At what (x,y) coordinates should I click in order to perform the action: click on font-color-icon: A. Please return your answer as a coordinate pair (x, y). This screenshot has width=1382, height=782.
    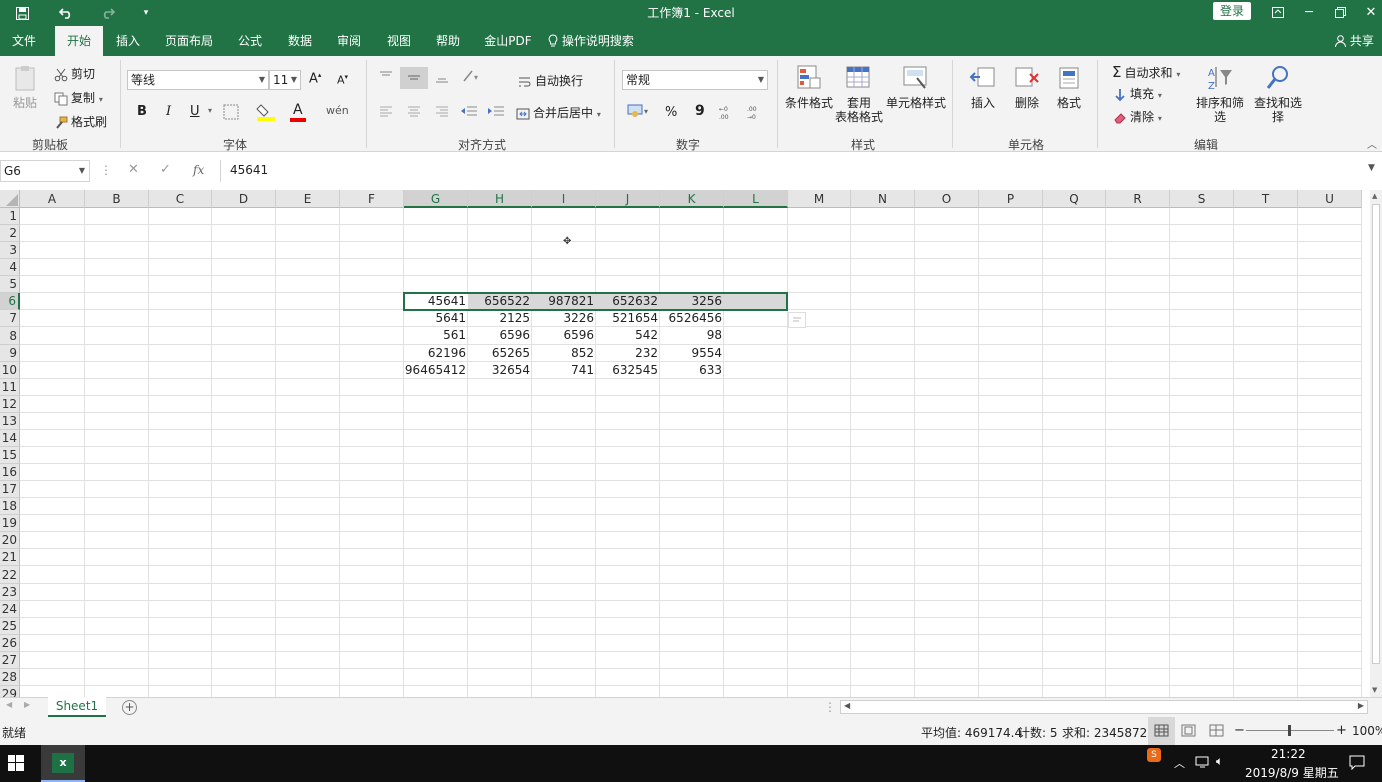
    Looking at the image, I should click on (298, 112).